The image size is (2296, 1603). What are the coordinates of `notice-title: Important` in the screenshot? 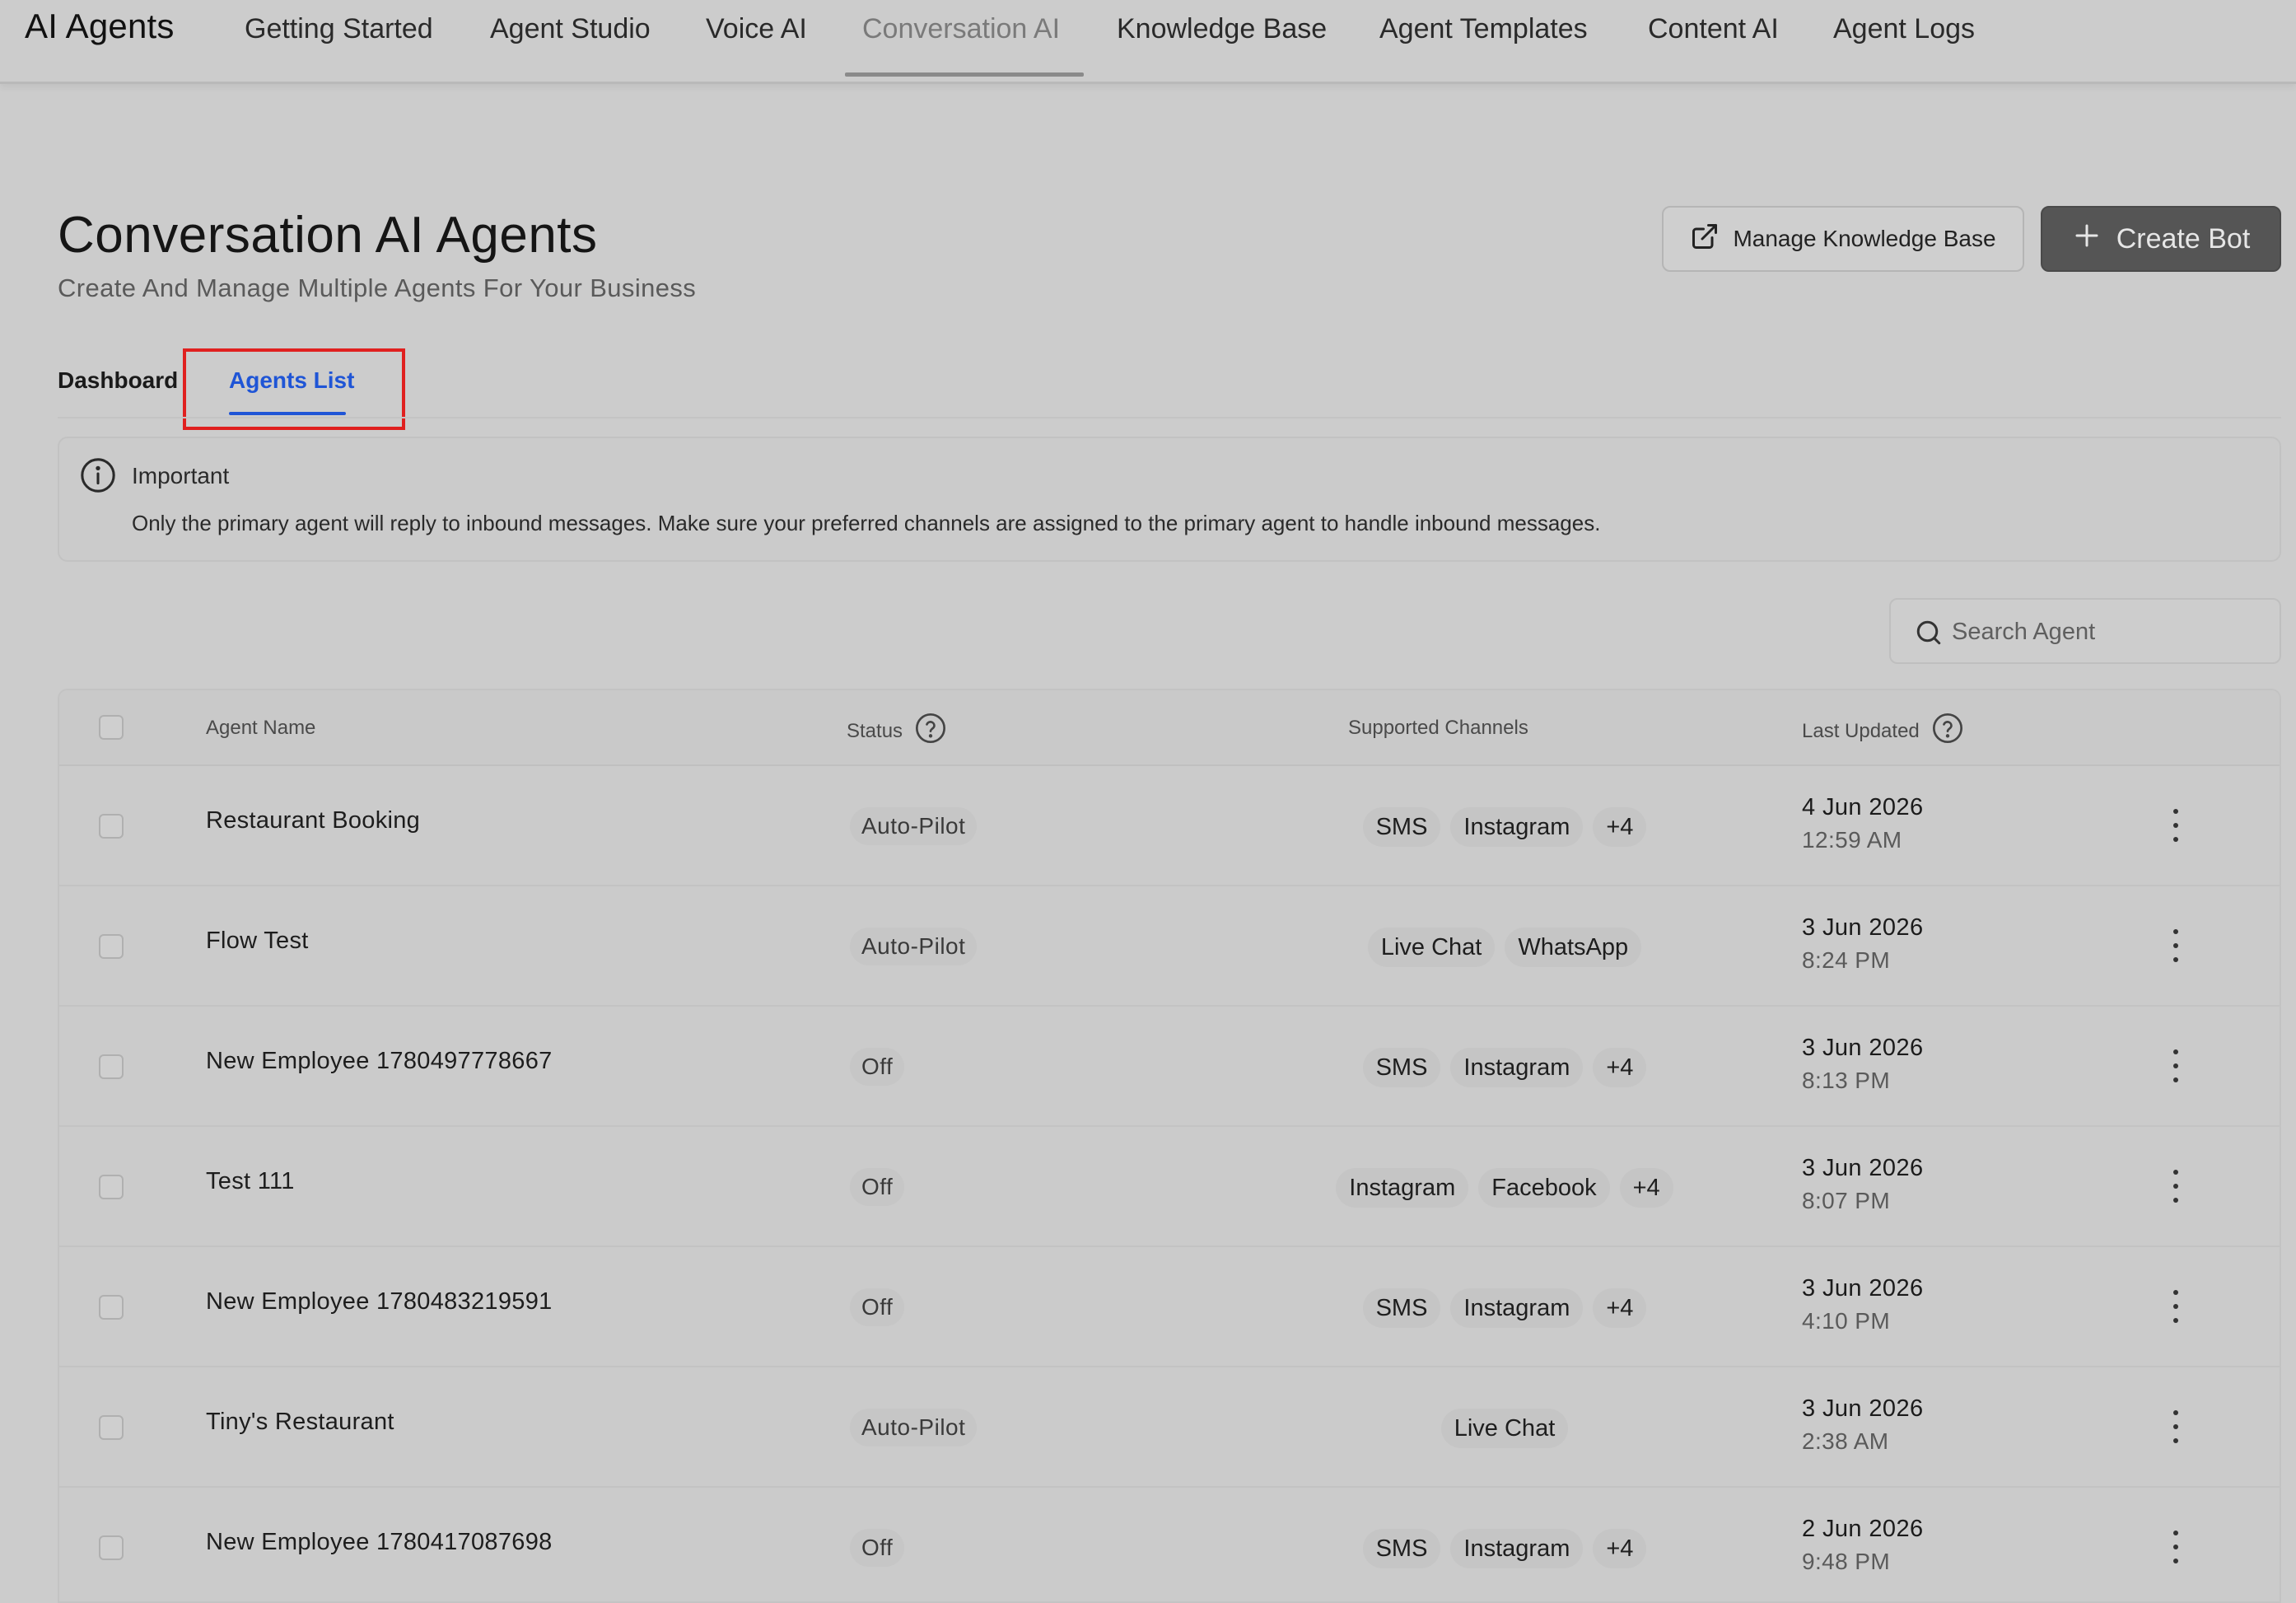 It's located at (181, 475).